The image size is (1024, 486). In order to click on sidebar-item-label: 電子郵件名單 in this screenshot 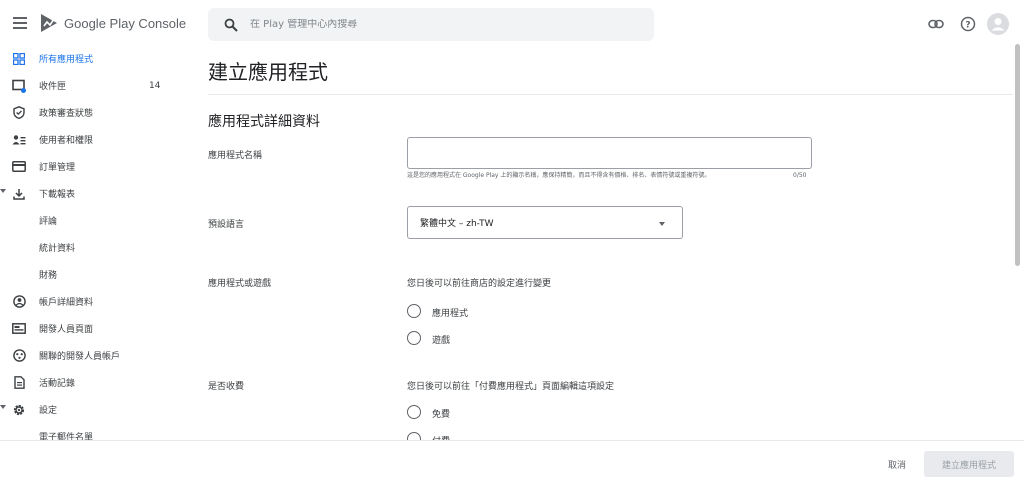, I will do `click(66, 436)`.